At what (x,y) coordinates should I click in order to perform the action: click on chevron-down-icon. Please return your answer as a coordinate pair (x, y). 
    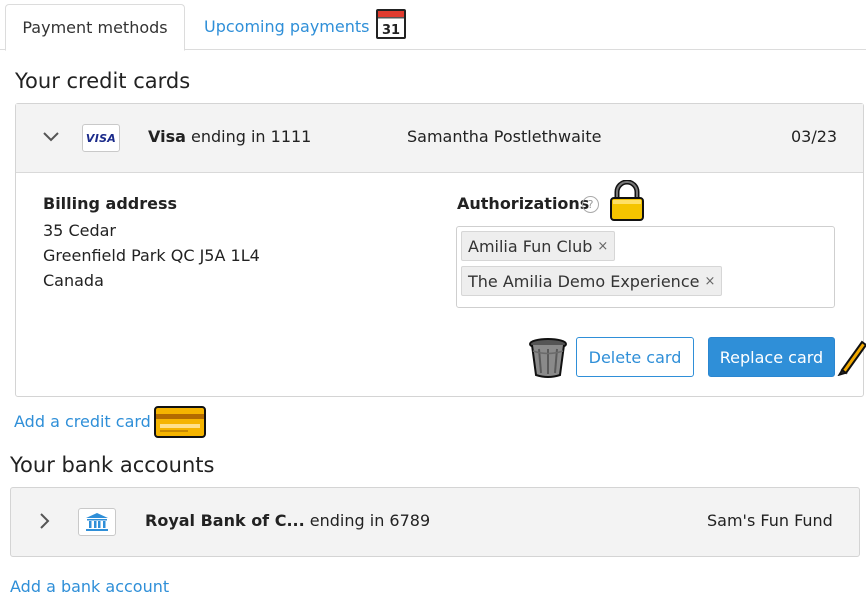
    Looking at the image, I should click on (51, 138).